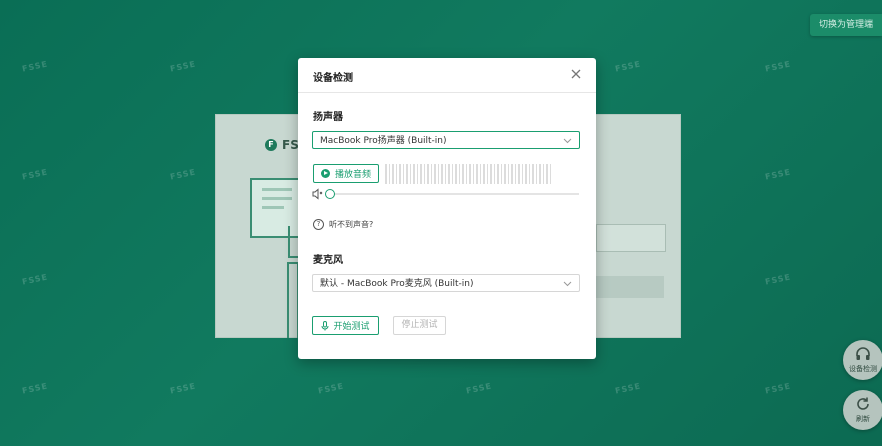 This screenshot has height=446, width=882. Describe the element at coordinates (325, 173) in the screenshot. I see `play-icon` at that location.